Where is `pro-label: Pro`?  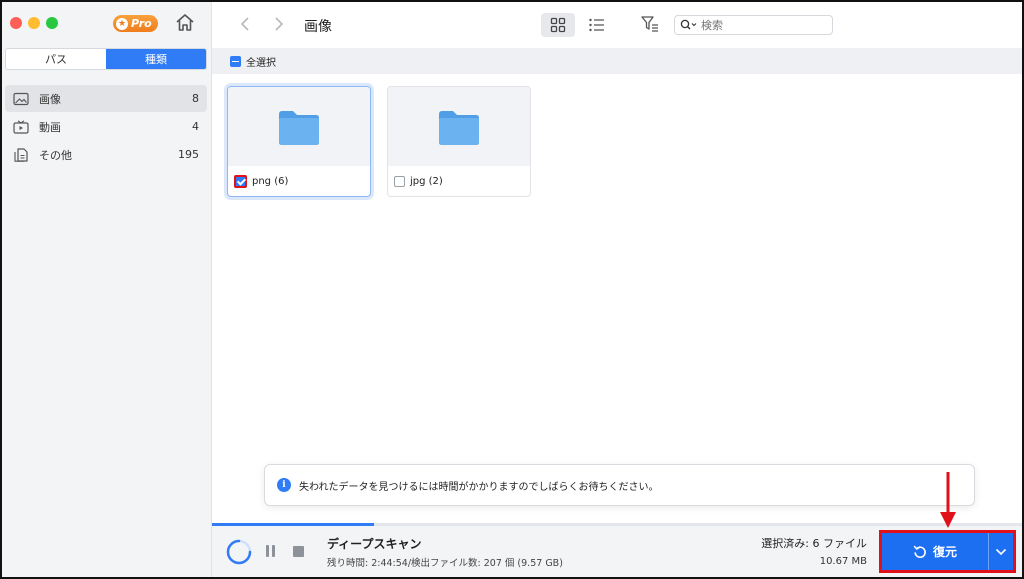 pro-label: Pro is located at coordinates (141, 23).